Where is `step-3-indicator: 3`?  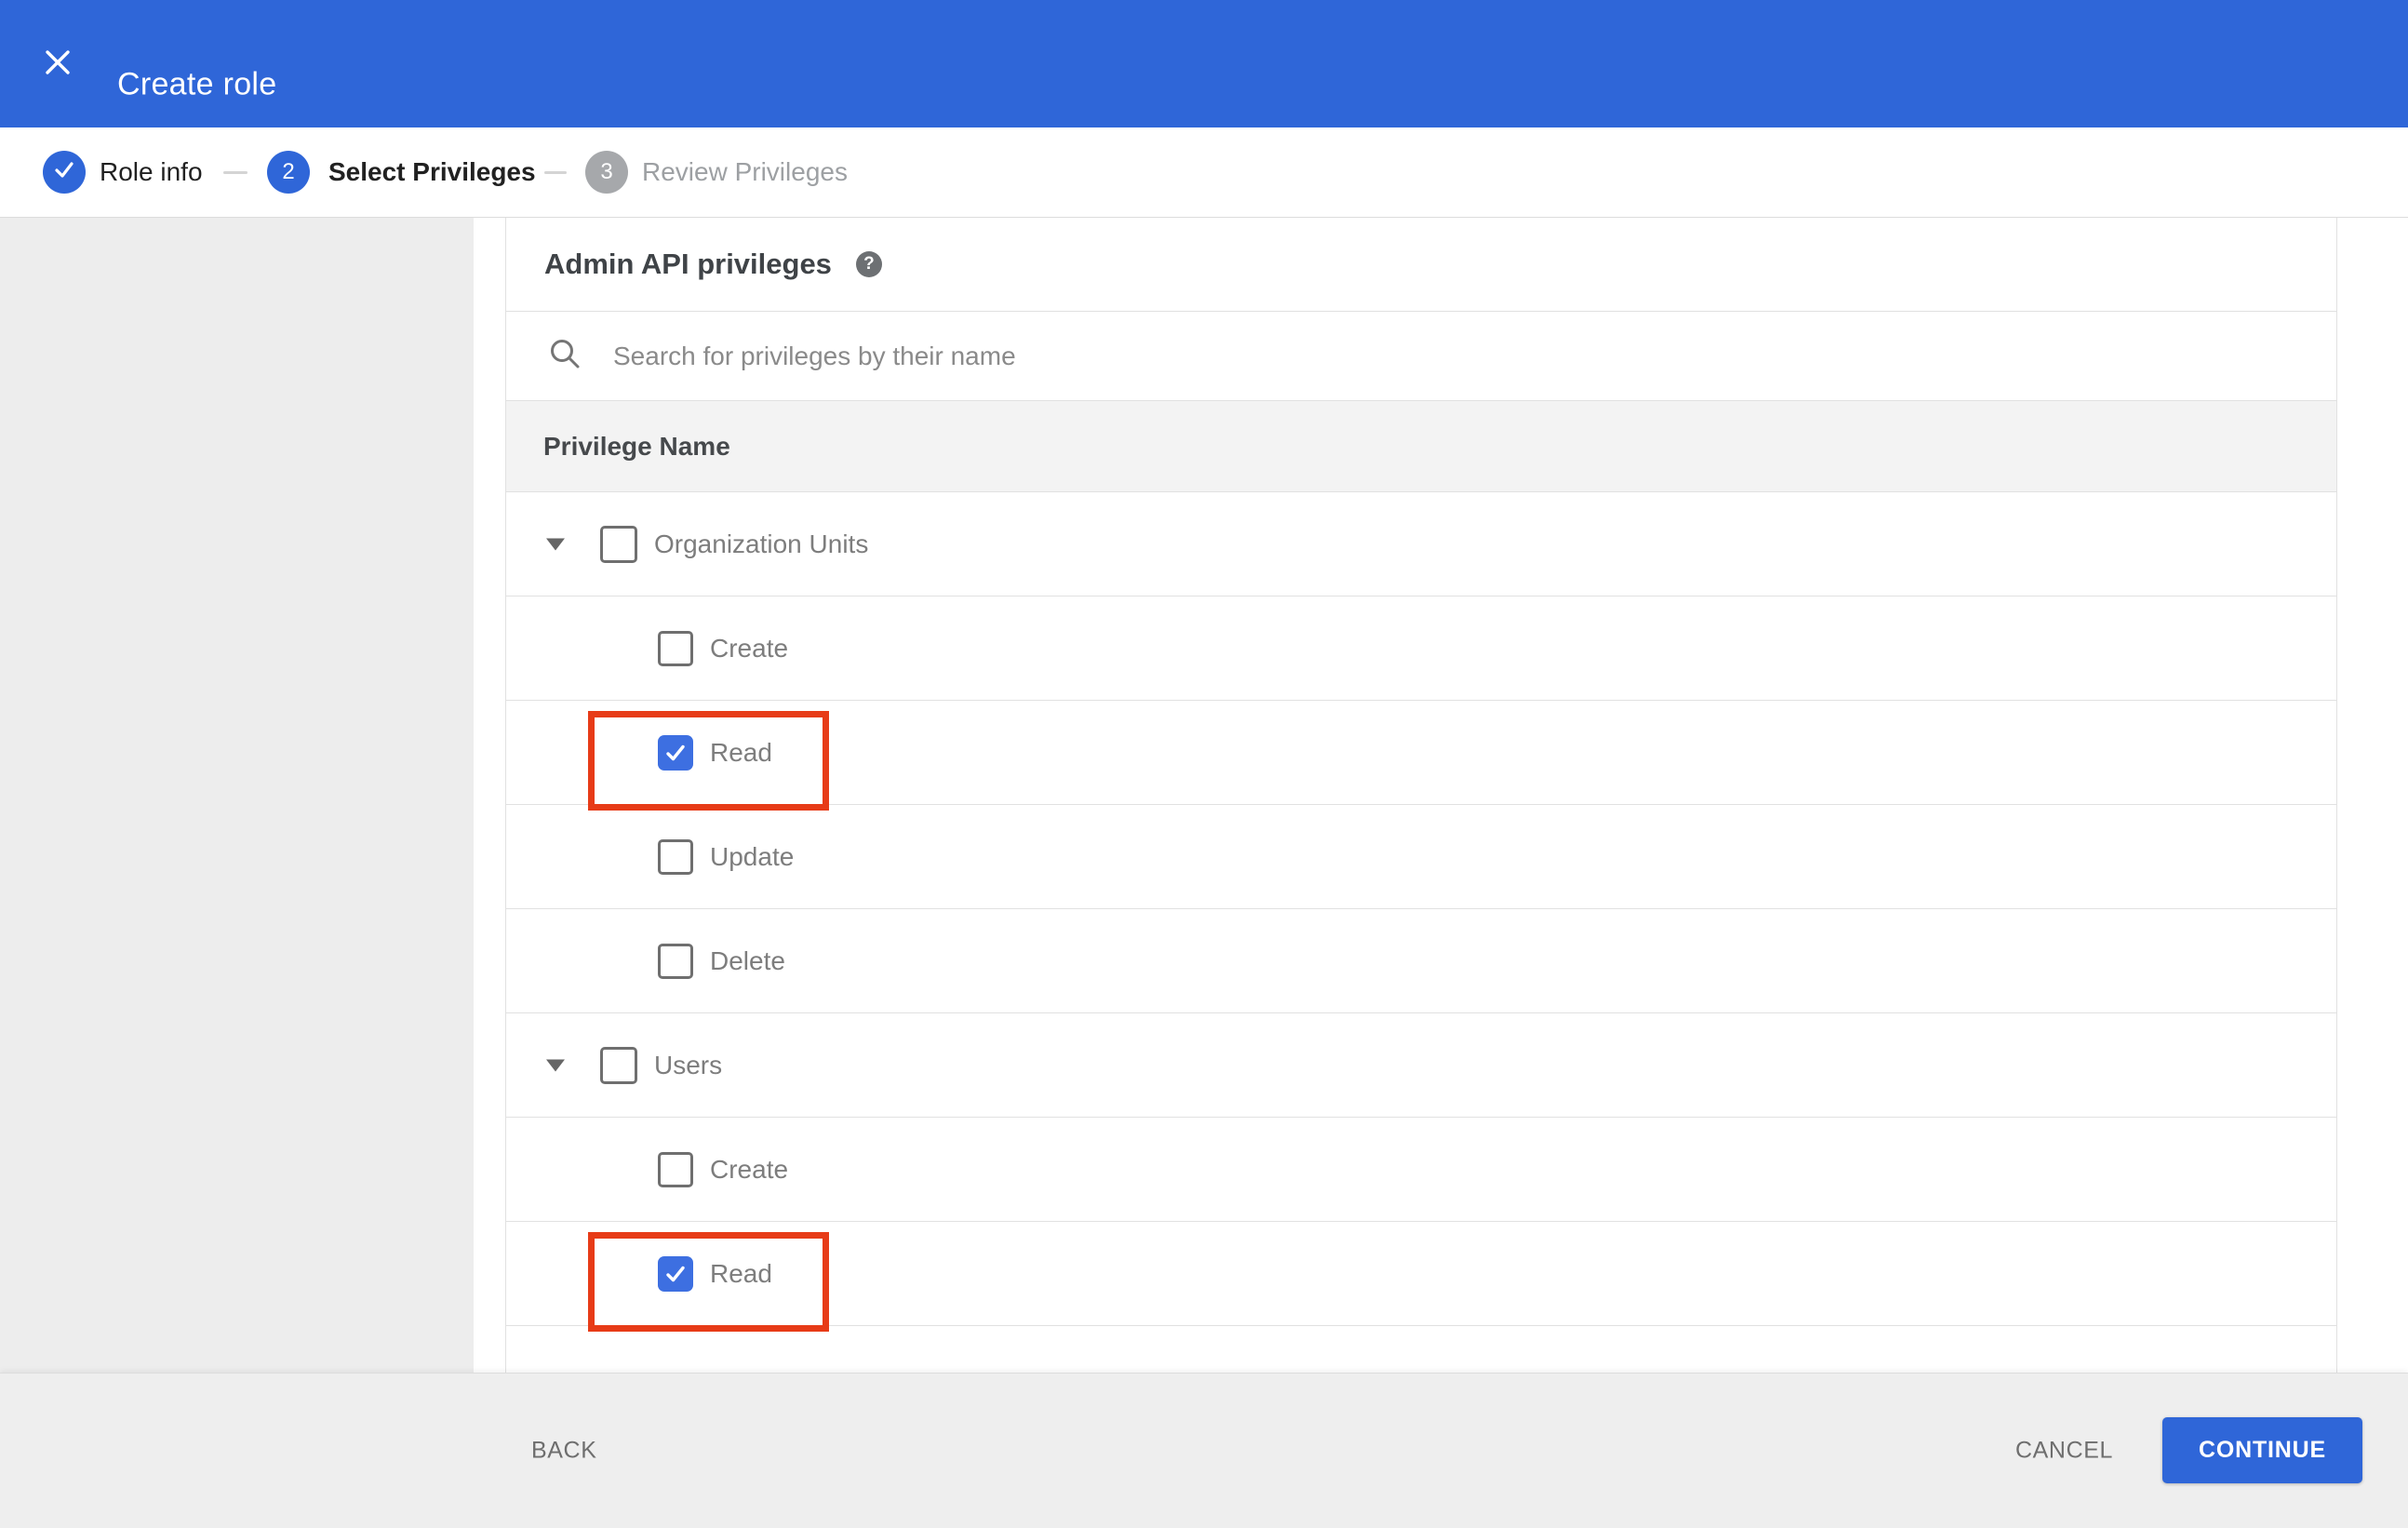 step-3-indicator: 3 is located at coordinates (607, 172).